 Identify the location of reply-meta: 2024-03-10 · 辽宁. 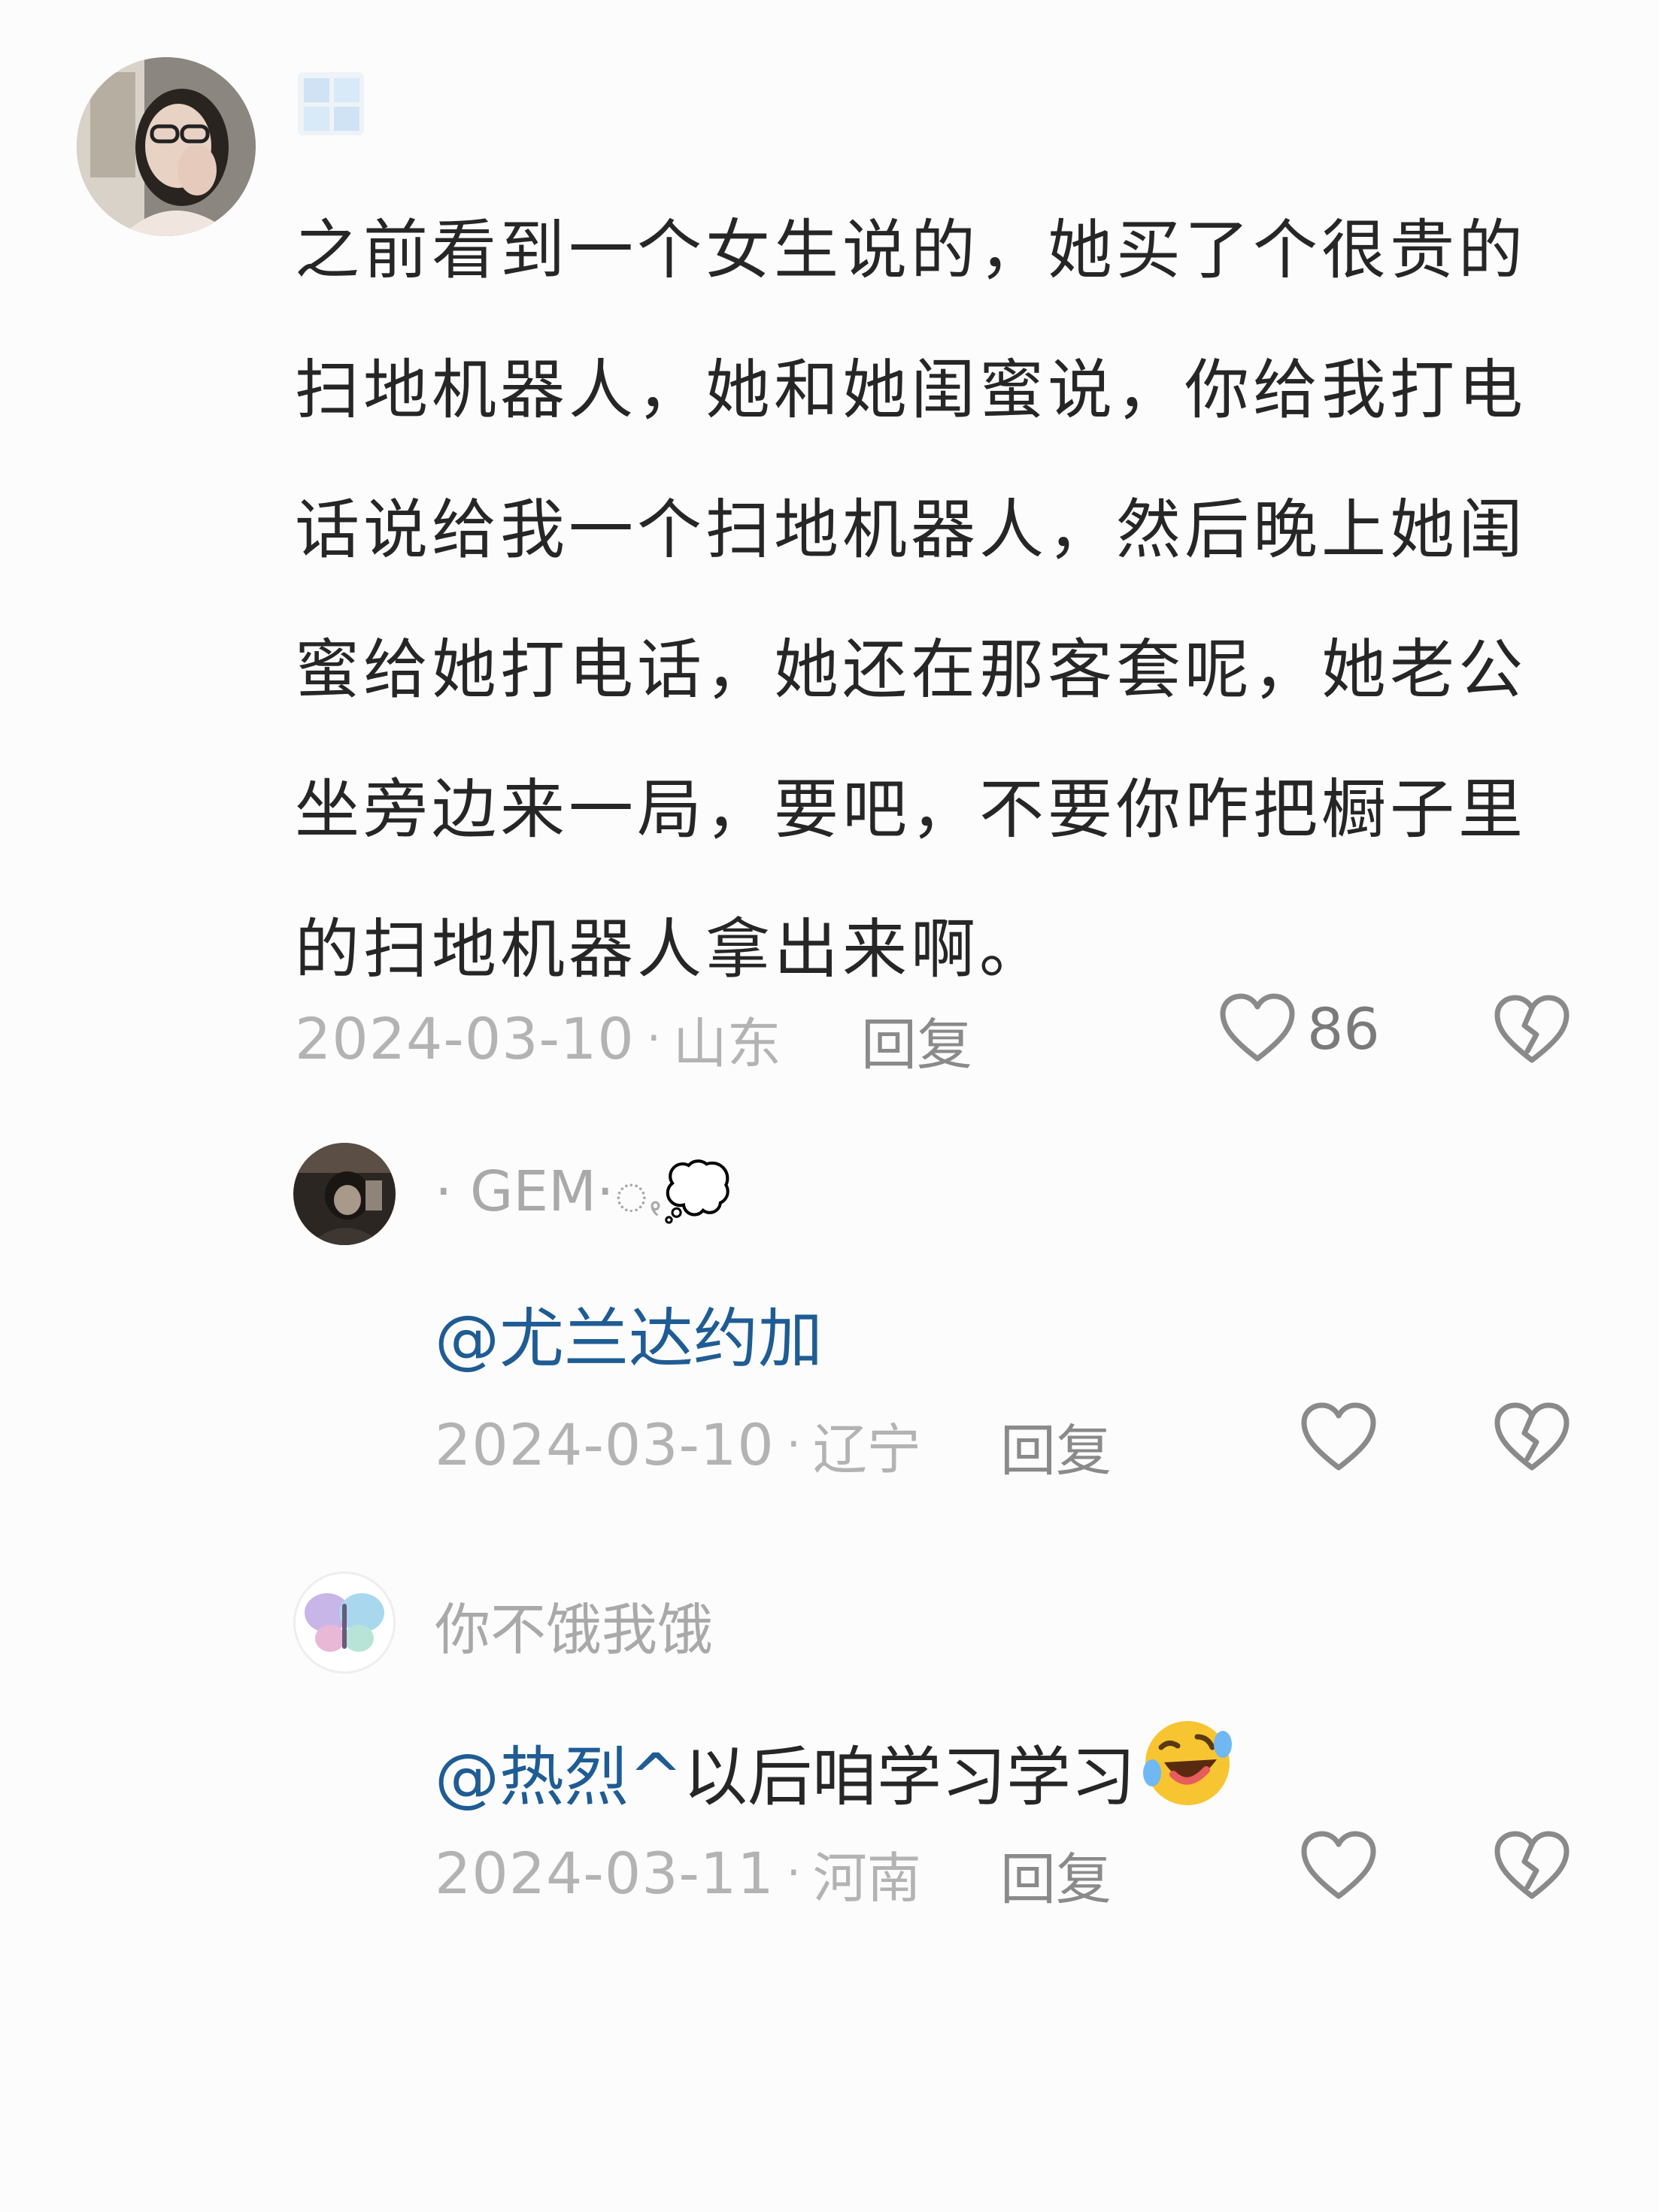
(678, 1445).